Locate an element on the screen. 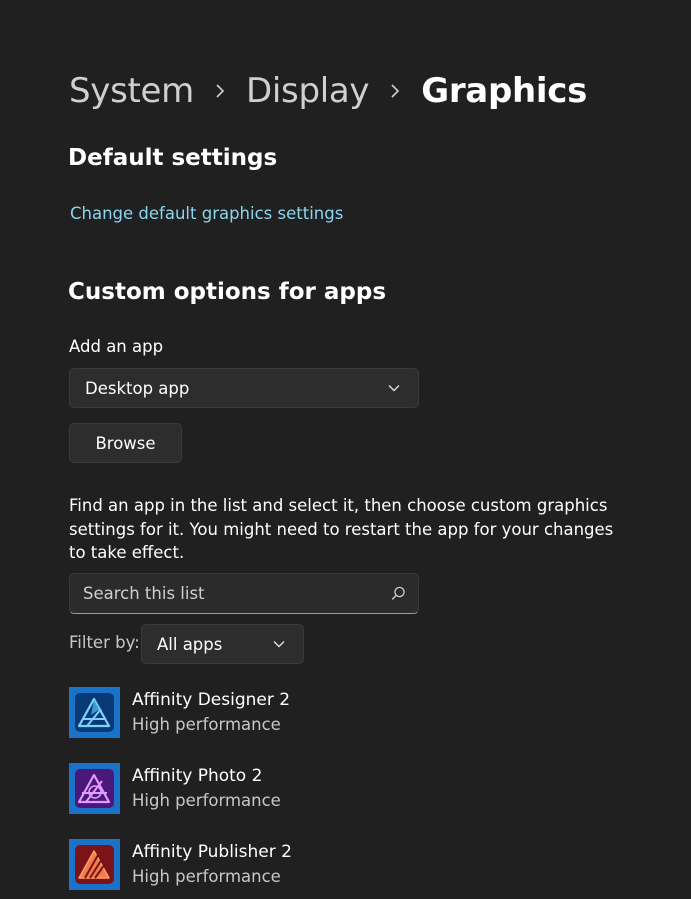 Image resolution: width=691 pixels, height=899 pixels. filter-label: Filter by: is located at coordinates (104, 642).